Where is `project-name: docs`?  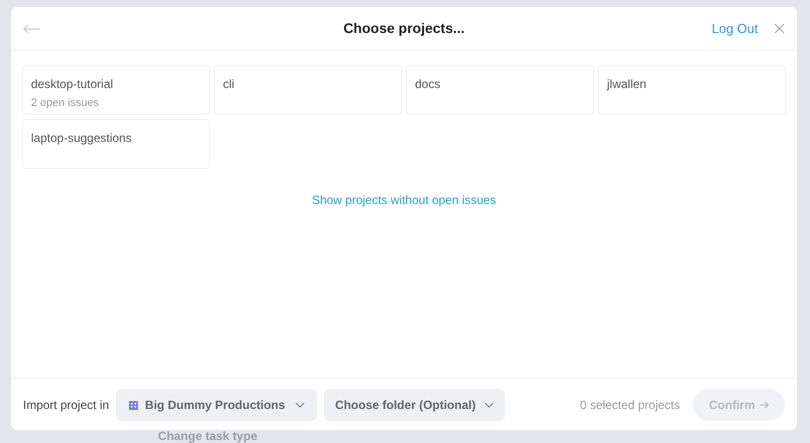 project-name: docs is located at coordinates (428, 84).